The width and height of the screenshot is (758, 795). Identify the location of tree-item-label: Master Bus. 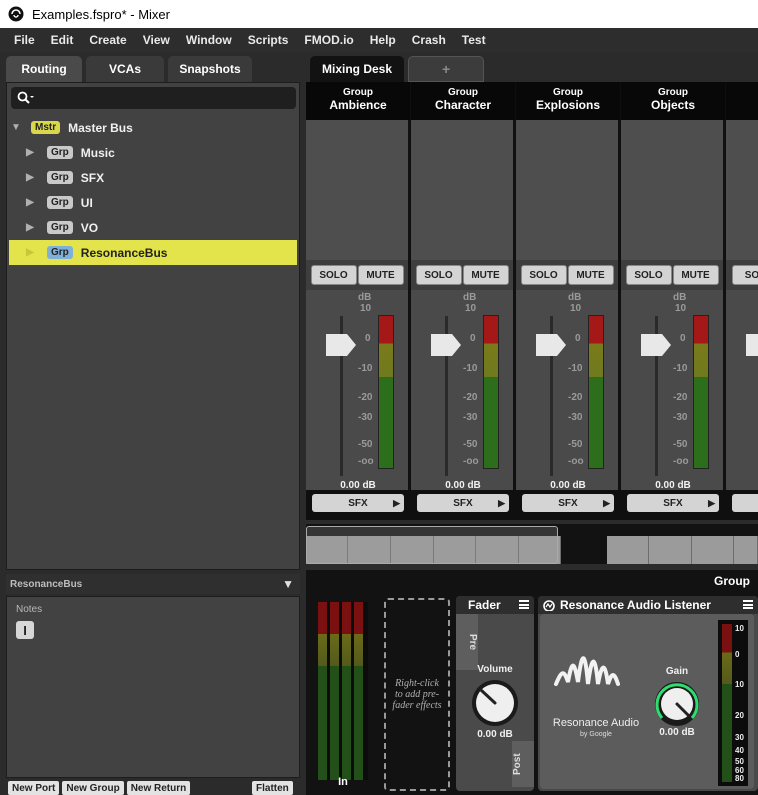
(100, 127).